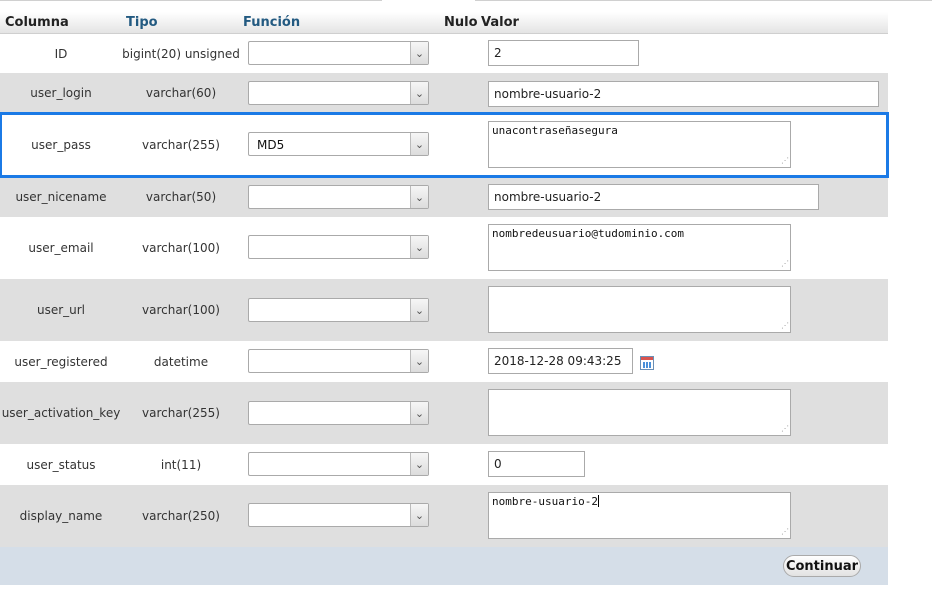 The height and width of the screenshot is (599, 932). I want to click on column-type: varchar(50), so click(181, 197).